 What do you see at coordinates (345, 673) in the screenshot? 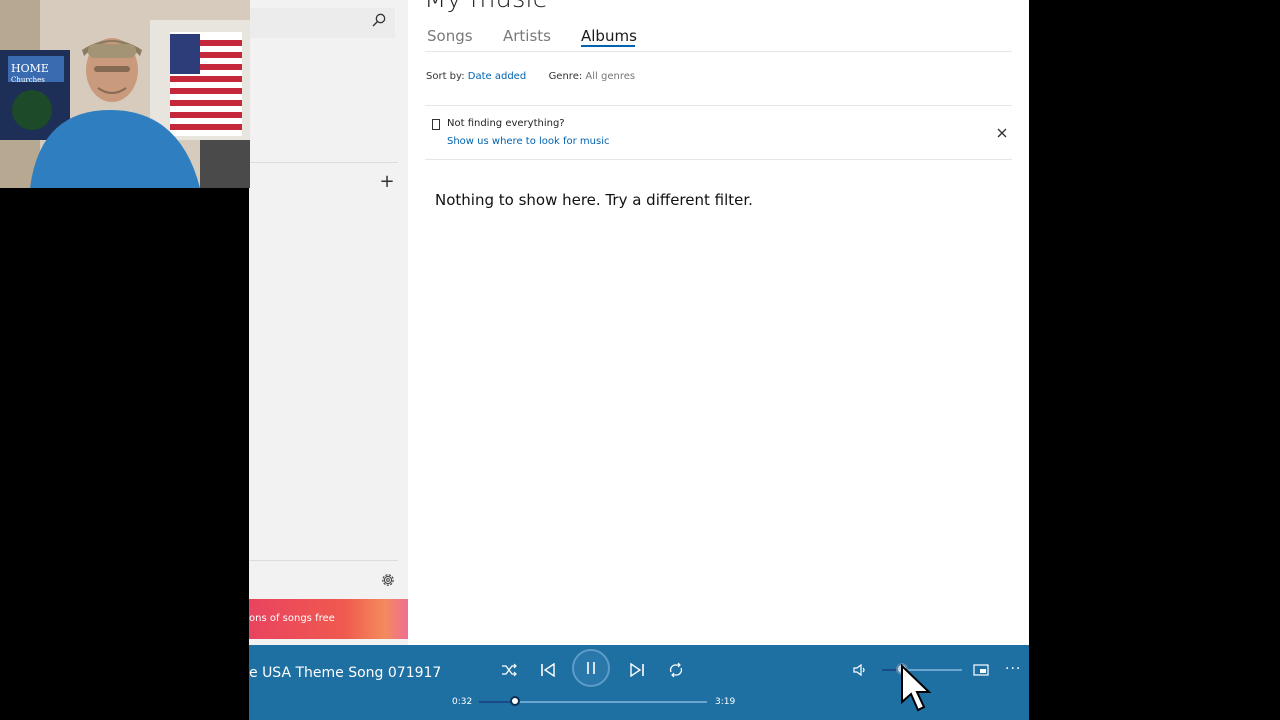
I see `now-playing-title: e USA Theme Song 071917` at bounding box center [345, 673].